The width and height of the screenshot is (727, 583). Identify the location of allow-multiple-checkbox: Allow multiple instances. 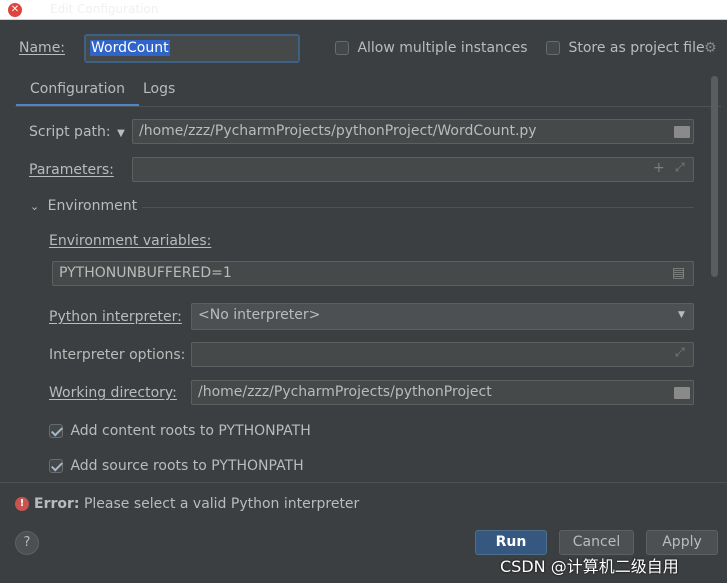
(431, 48).